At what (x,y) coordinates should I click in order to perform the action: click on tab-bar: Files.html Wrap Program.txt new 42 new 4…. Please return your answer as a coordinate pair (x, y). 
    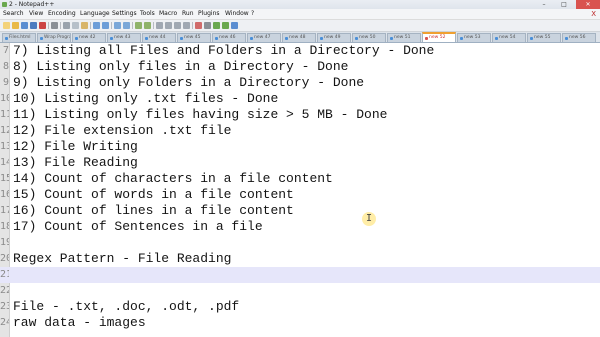
    Looking at the image, I should click on (300, 37).